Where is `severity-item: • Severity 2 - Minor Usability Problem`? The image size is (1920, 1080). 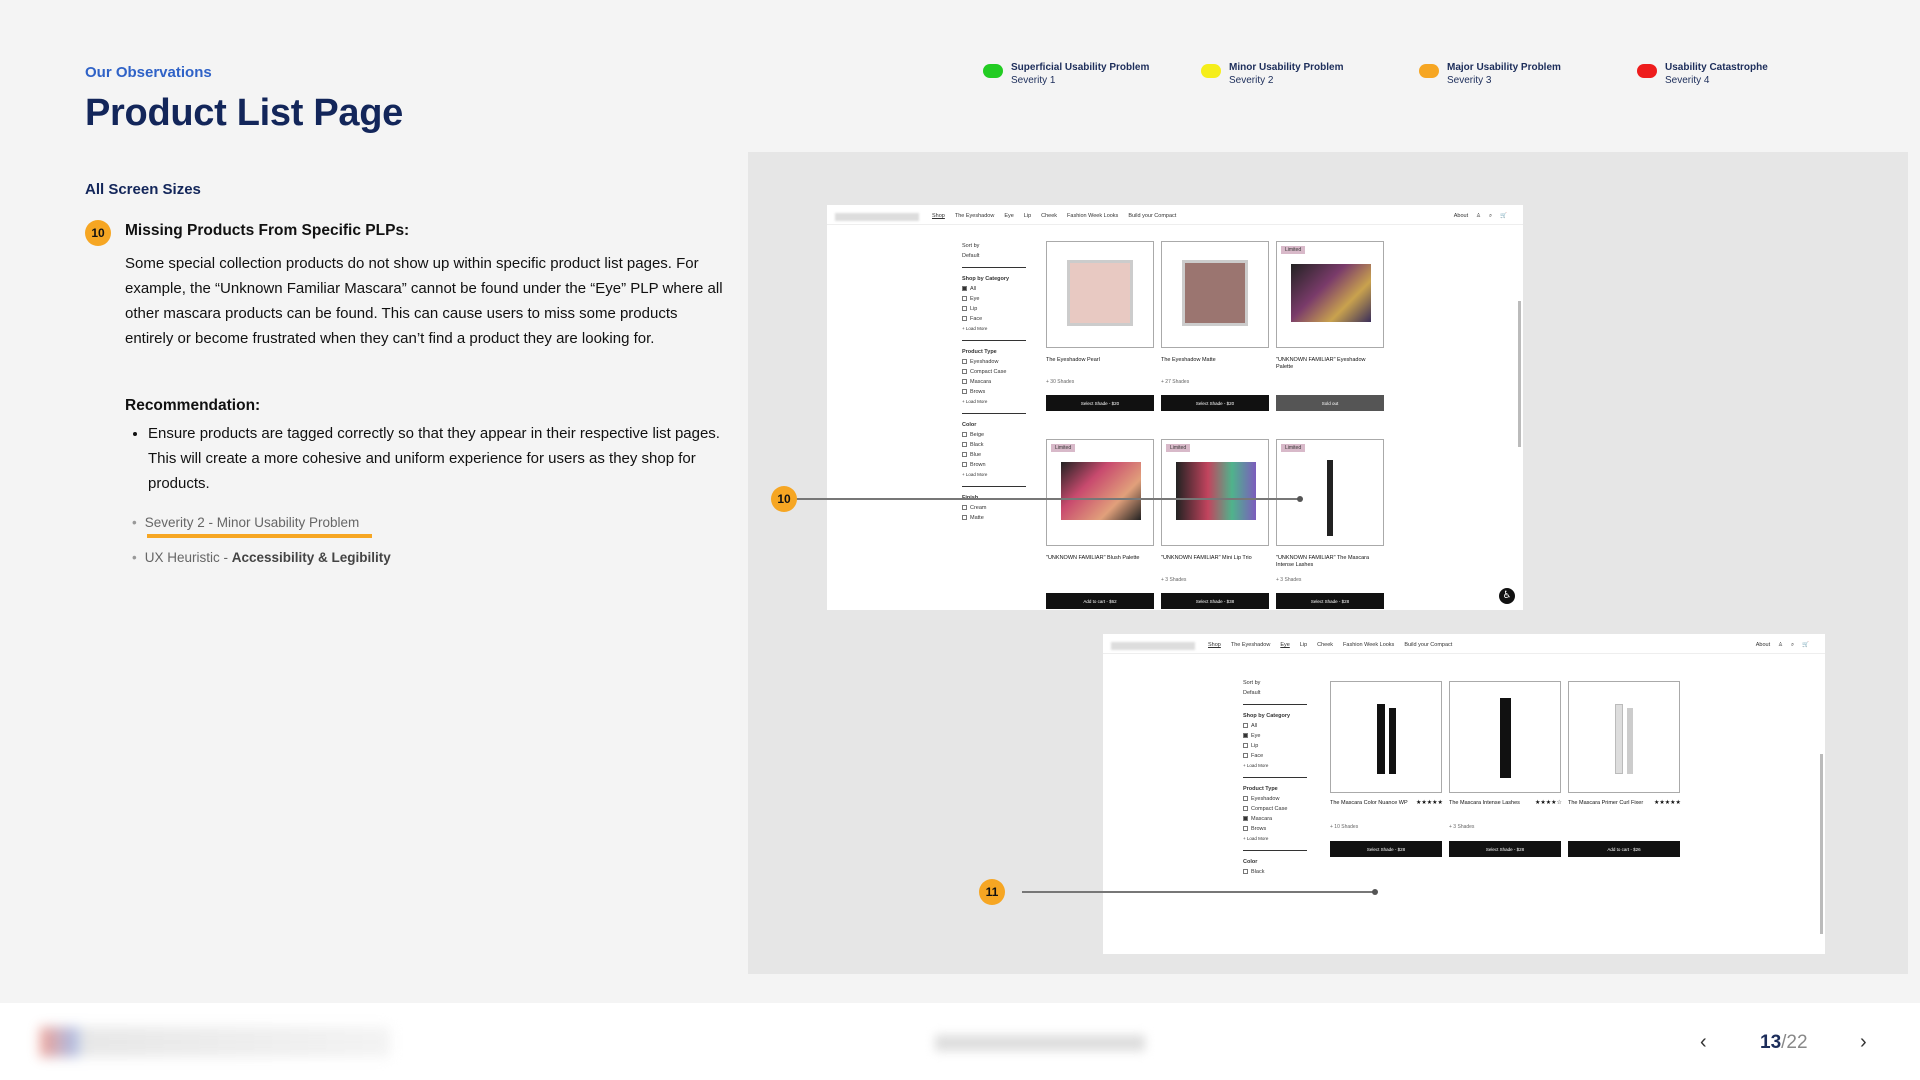 severity-item: • Severity 2 - Minor Usability Problem is located at coordinates (245, 522).